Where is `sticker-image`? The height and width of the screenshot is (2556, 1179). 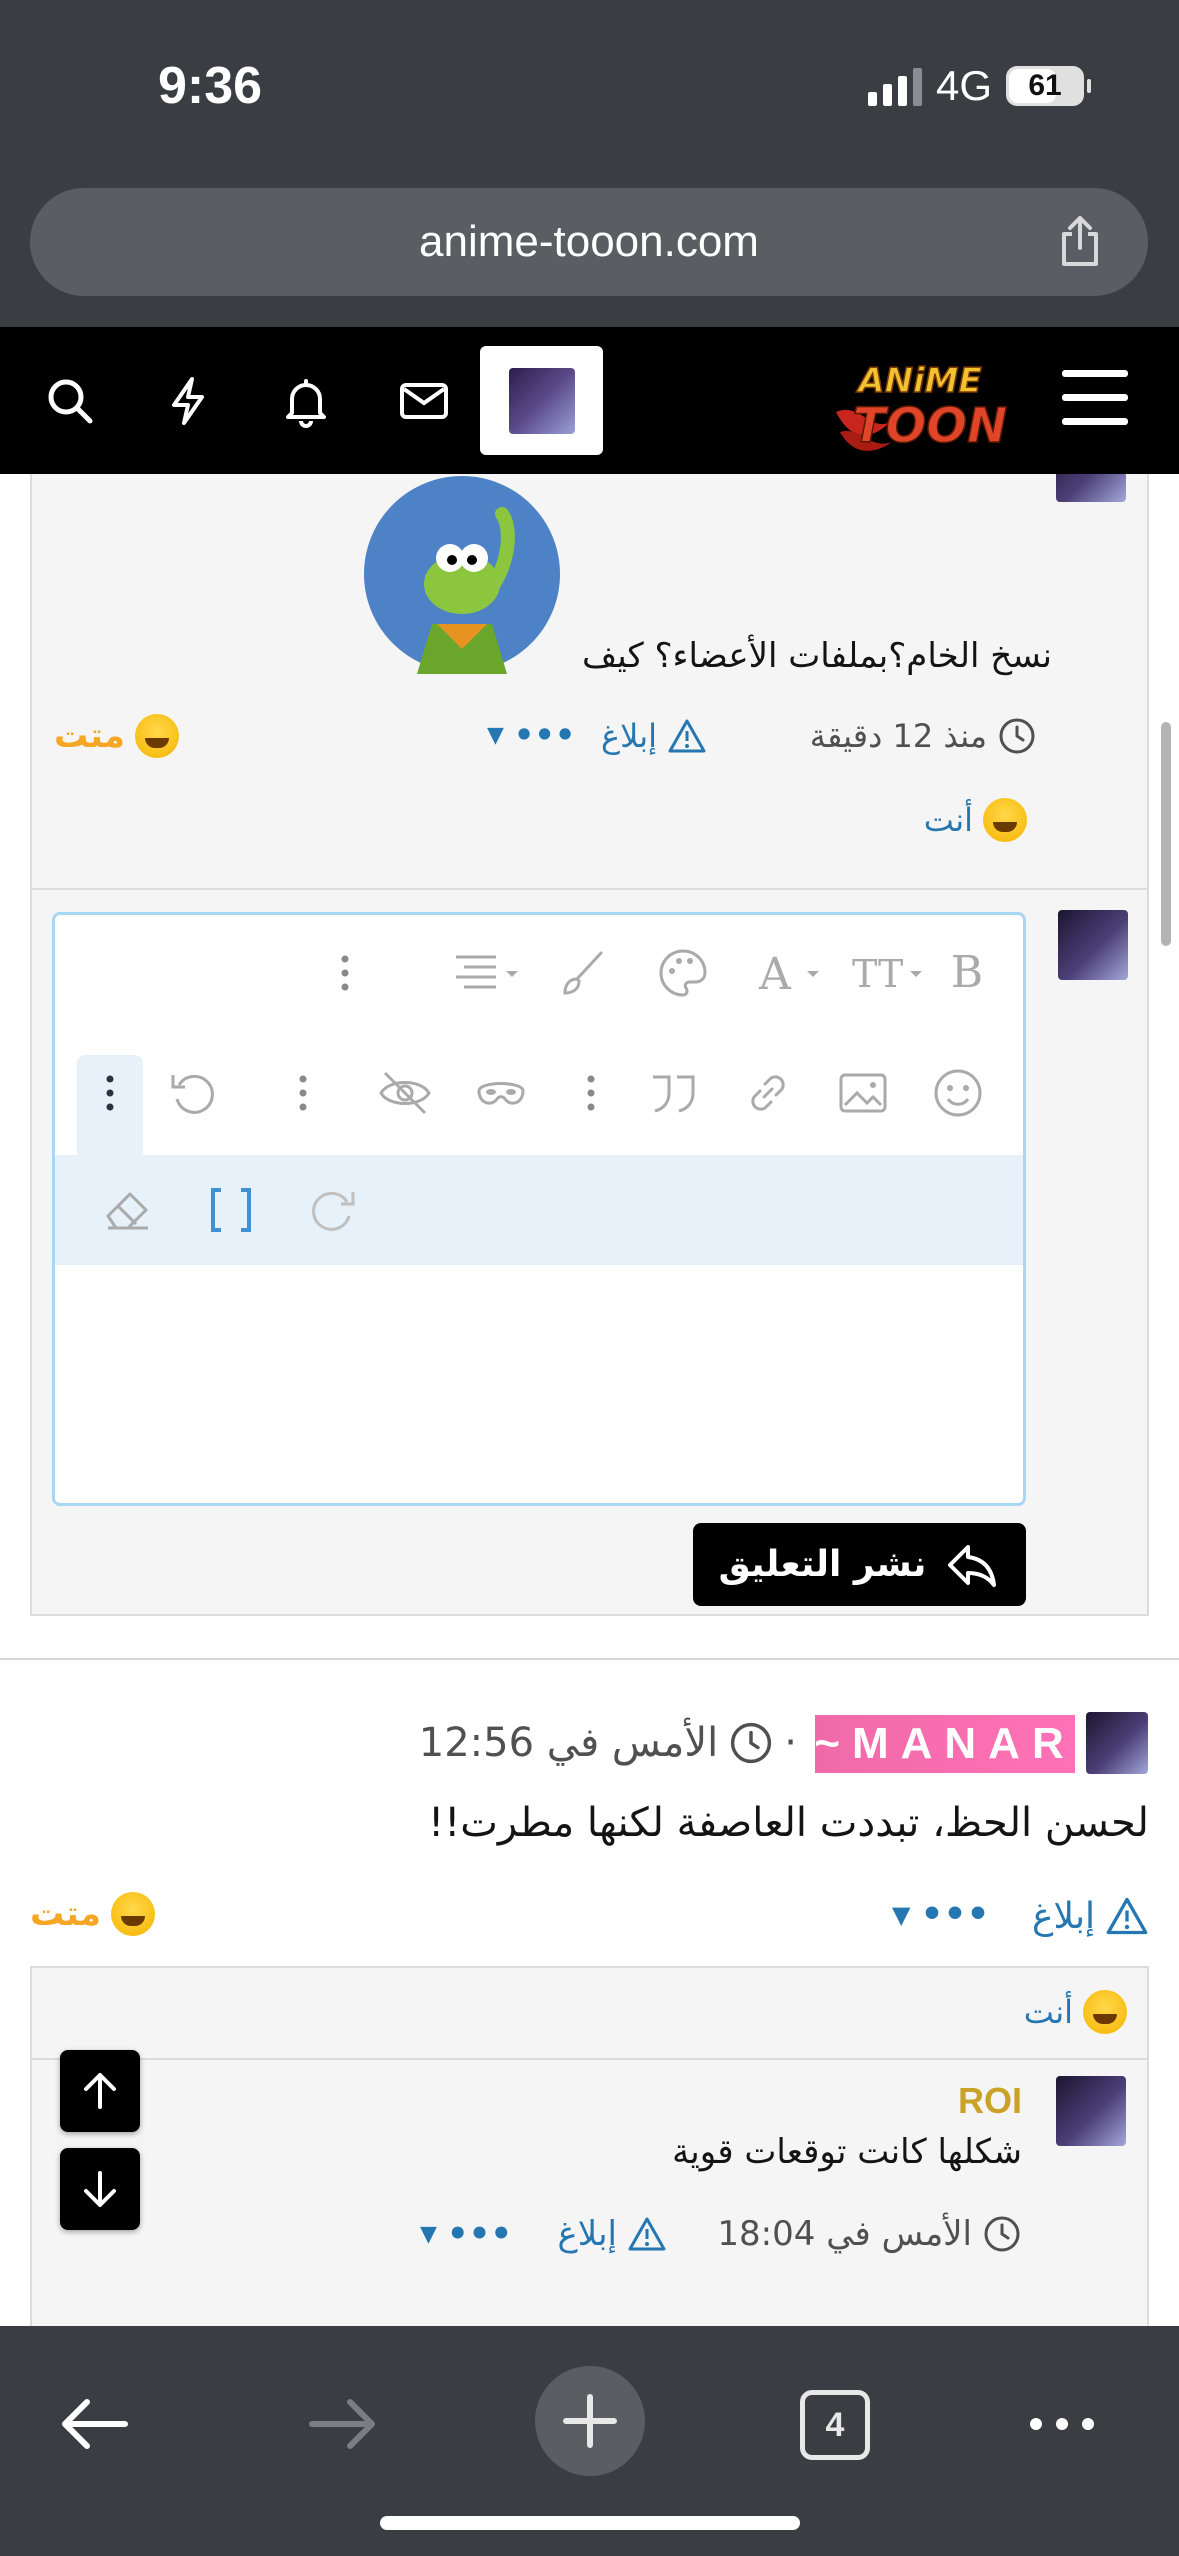 sticker-image is located at coordinates (462, 575).